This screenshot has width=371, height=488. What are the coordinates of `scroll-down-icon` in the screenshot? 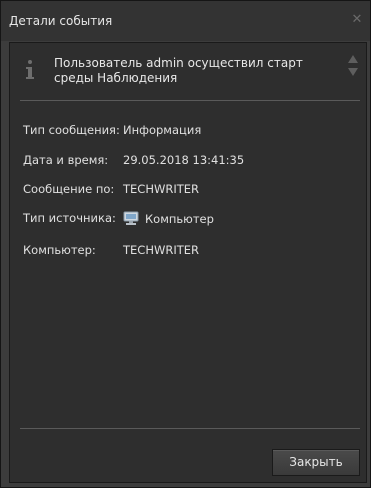 It's located at (353, 72).